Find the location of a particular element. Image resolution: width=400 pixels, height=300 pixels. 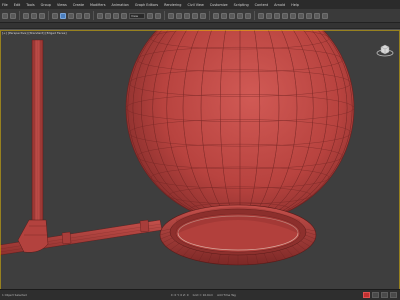

angle-snap-icon is located at coordinates (187, 15).